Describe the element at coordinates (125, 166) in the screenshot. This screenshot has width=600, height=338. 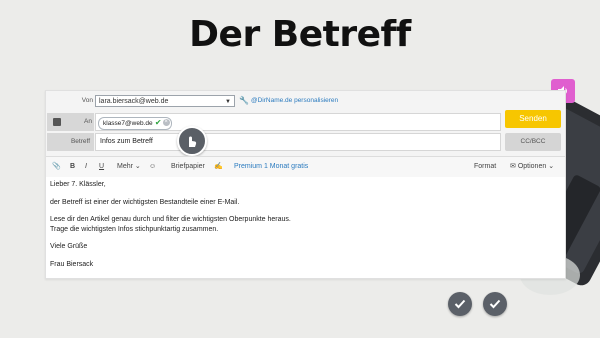
I see `more-label: Mehr` at that location.